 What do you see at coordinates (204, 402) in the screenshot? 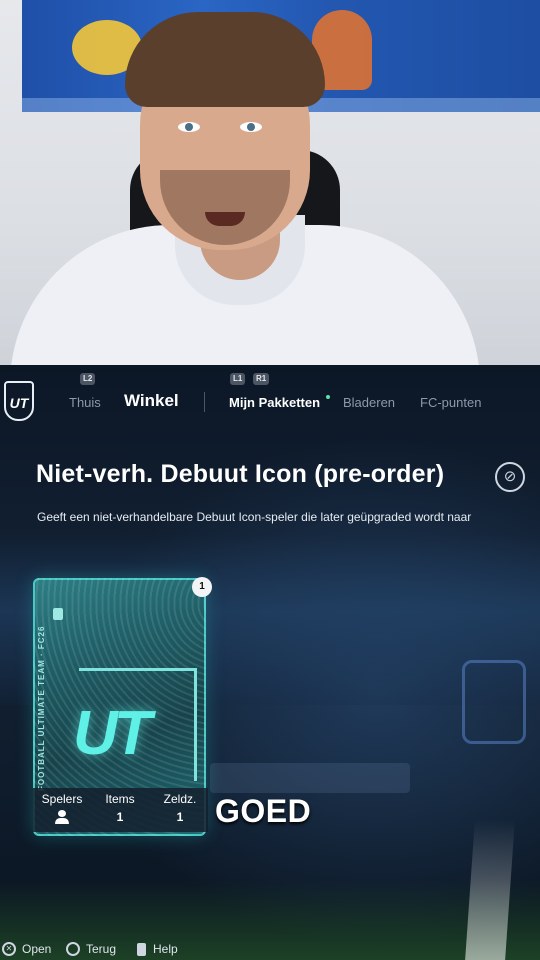
I see `nav-divider` at bounding box center [204, 402].